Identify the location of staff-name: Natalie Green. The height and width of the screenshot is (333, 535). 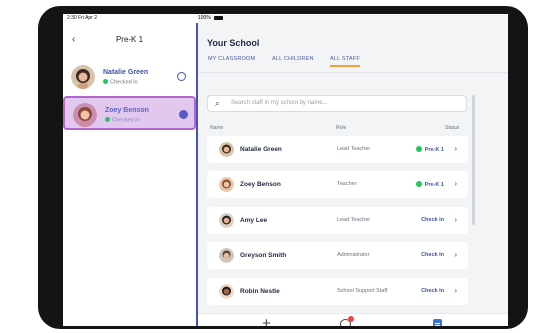
(261, 149).